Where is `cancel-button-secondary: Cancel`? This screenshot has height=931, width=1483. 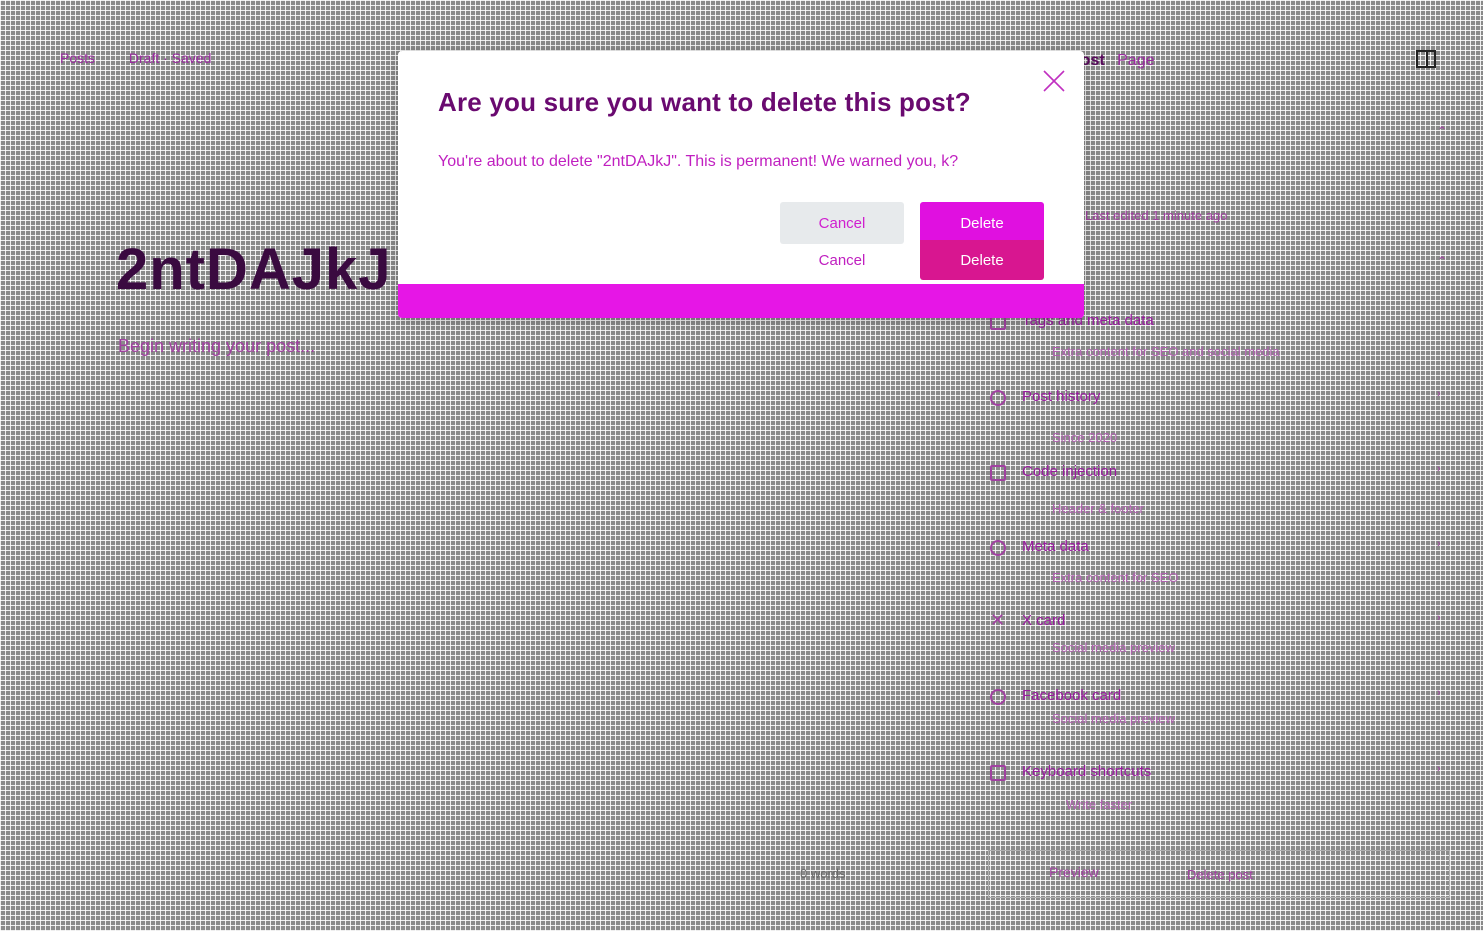
cancel-button-secondary: Cancel is located at coordinates (842, 260).